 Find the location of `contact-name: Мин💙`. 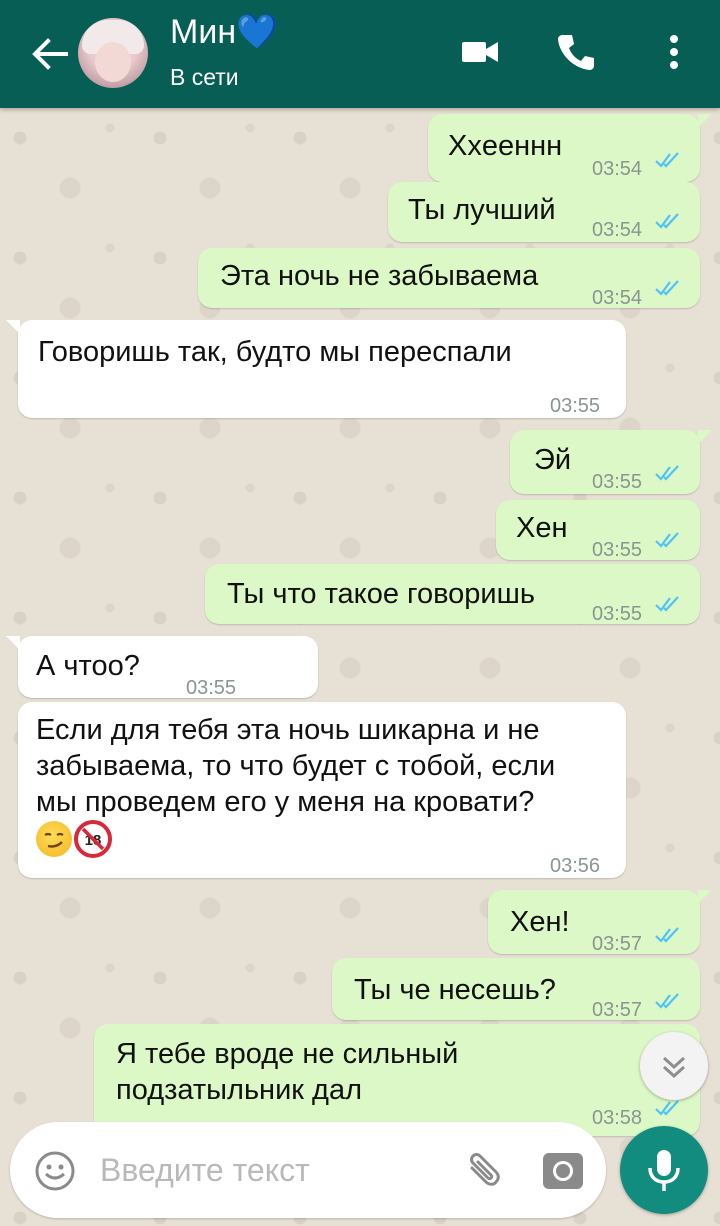

contact-name: Мин💙 is located at coordinates (224, 32).